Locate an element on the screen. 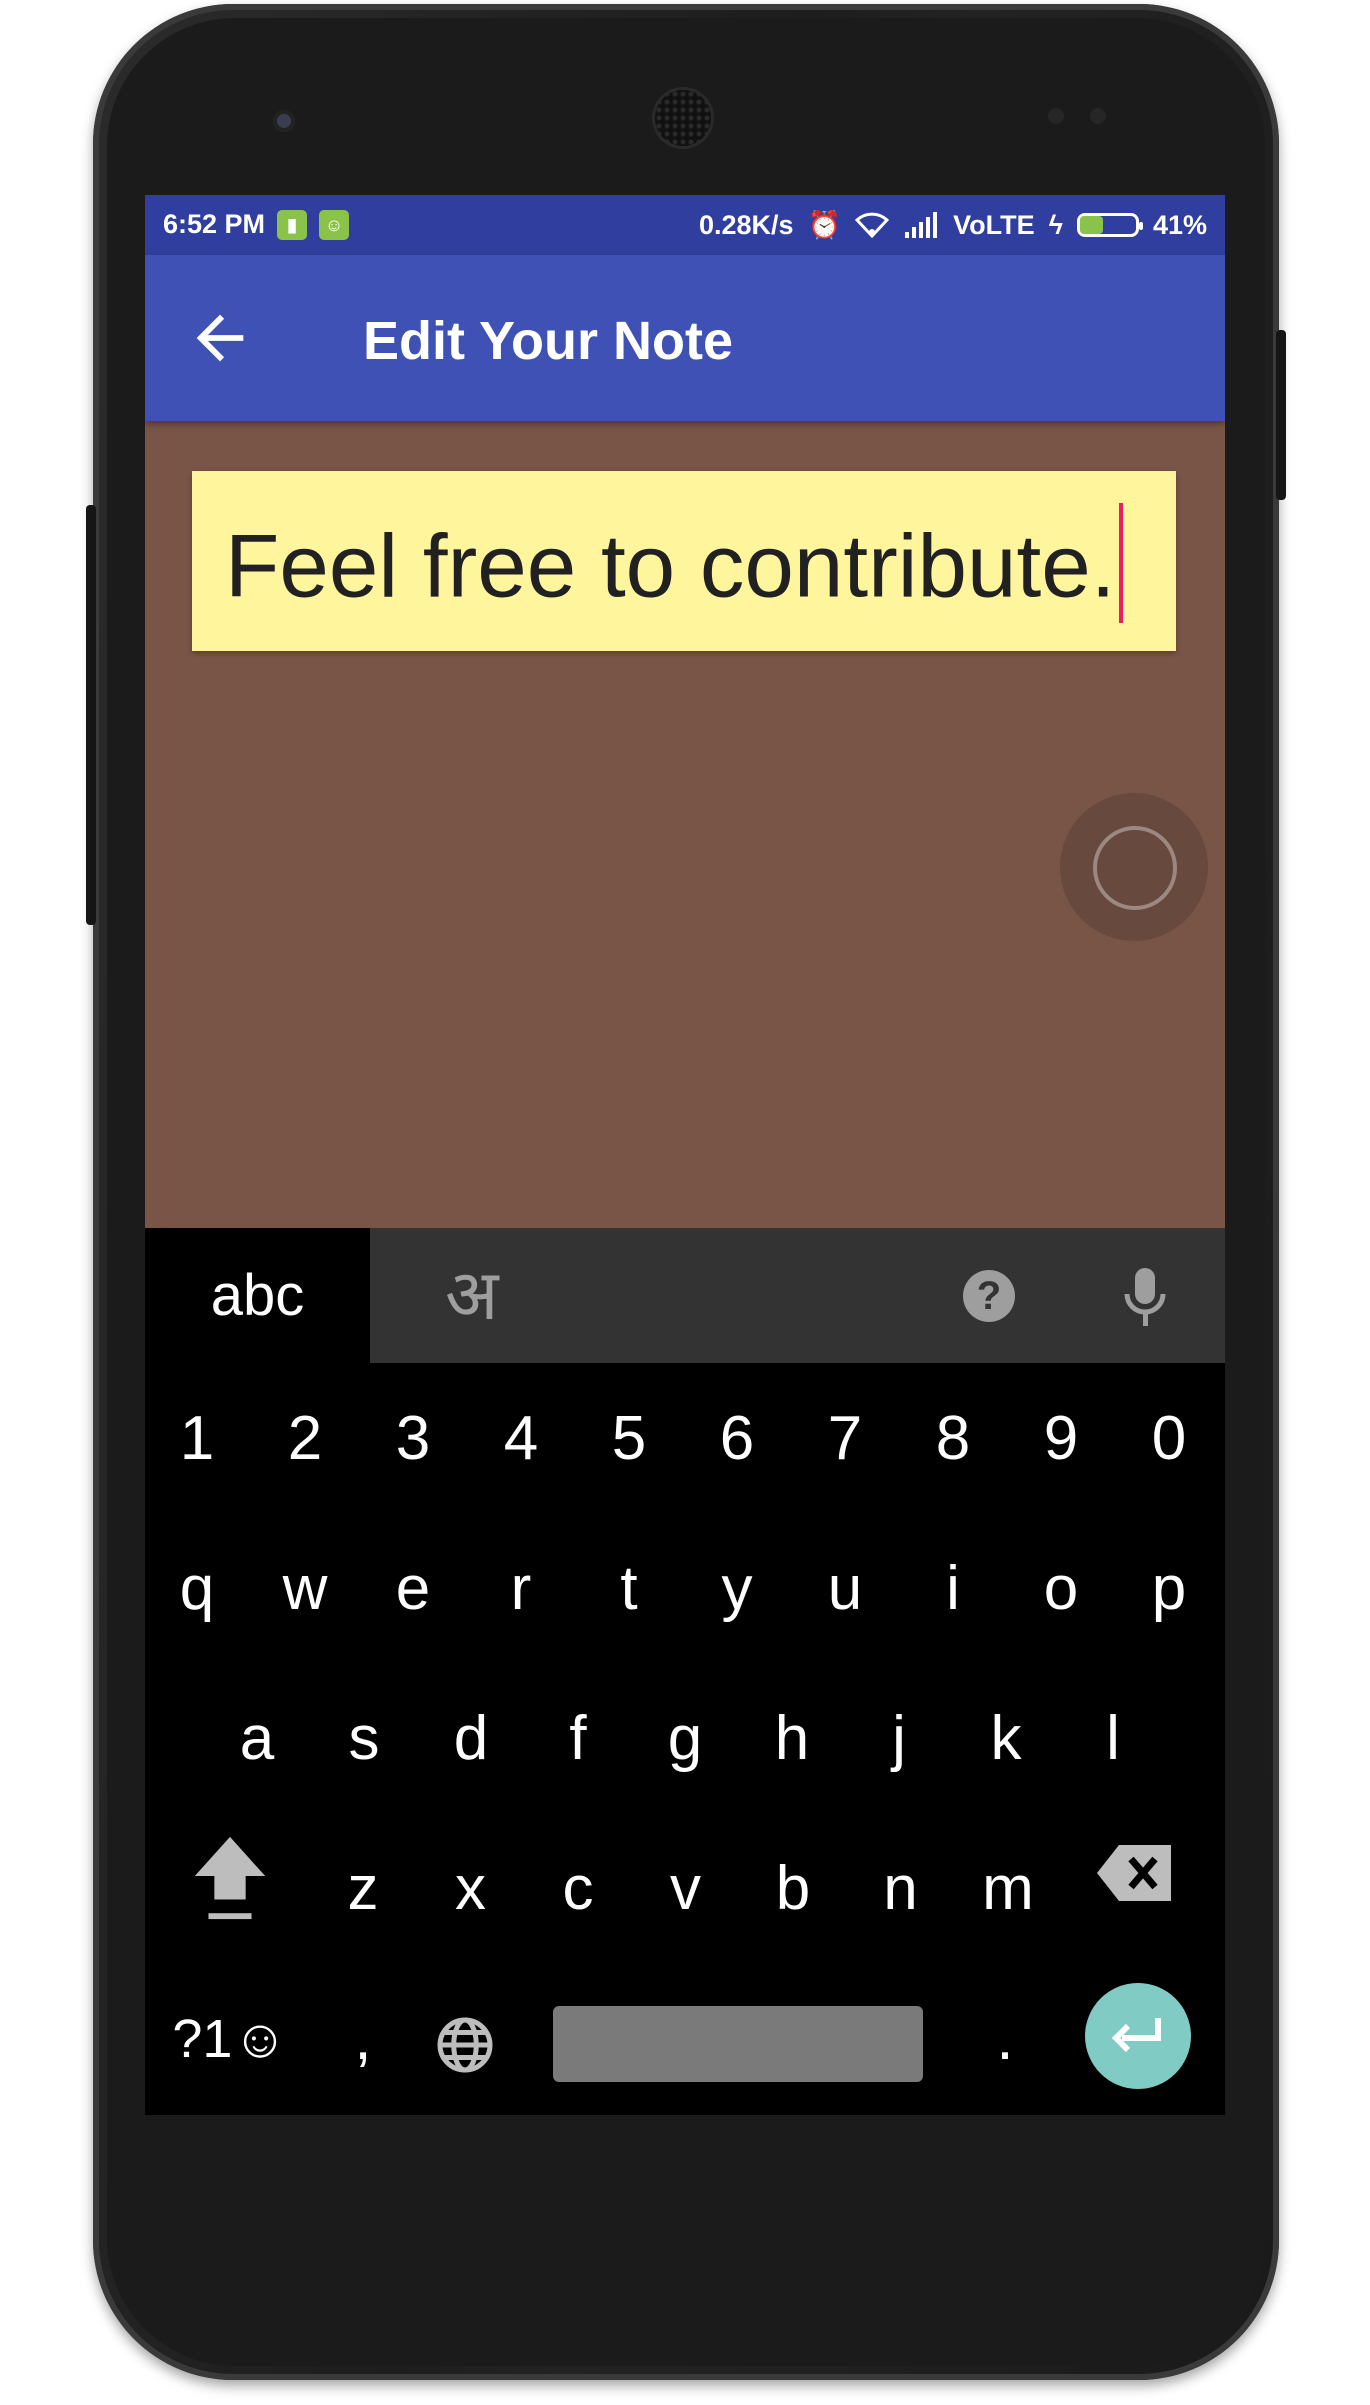 The width and height of the screenshot is (1370, 2405). arrow-back-icon is located at coordinates (220, 338).